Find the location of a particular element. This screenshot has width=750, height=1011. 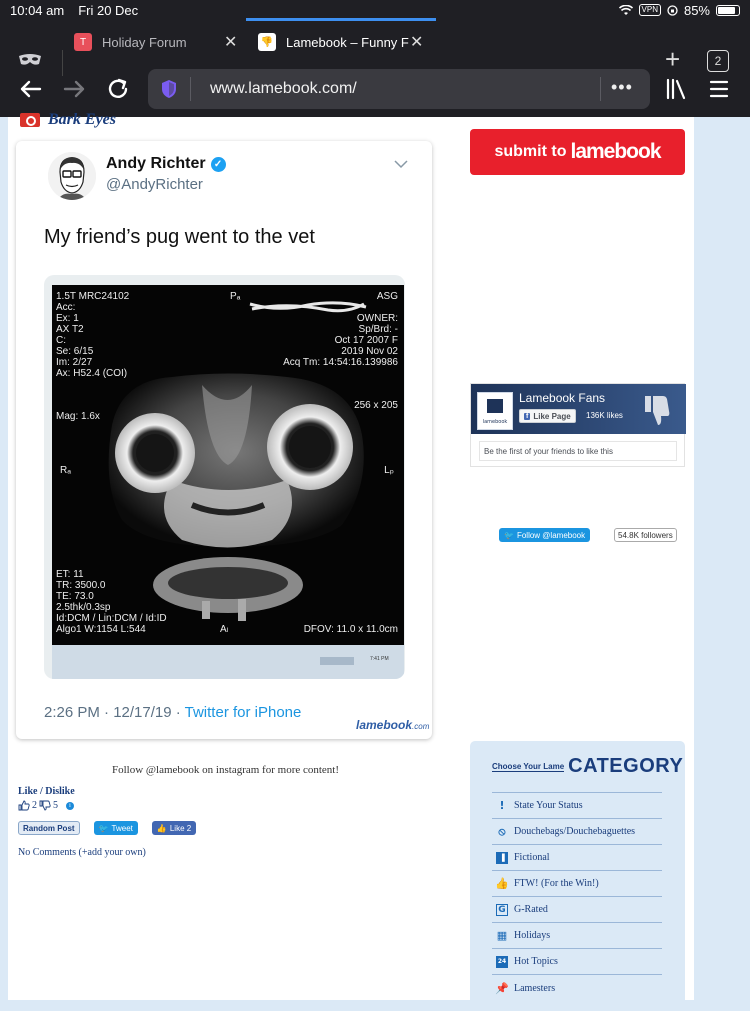

mri-orientation-bottom: Aₗ is located at coordinates (224, 629).